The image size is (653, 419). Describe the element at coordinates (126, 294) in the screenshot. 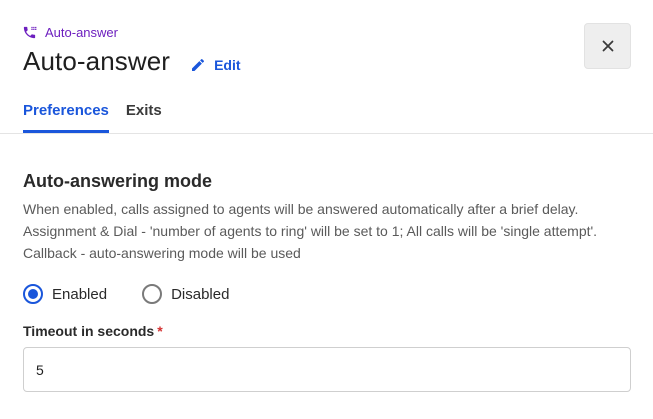

I see `mode-radio-group: Enabled Disabled` at that location.